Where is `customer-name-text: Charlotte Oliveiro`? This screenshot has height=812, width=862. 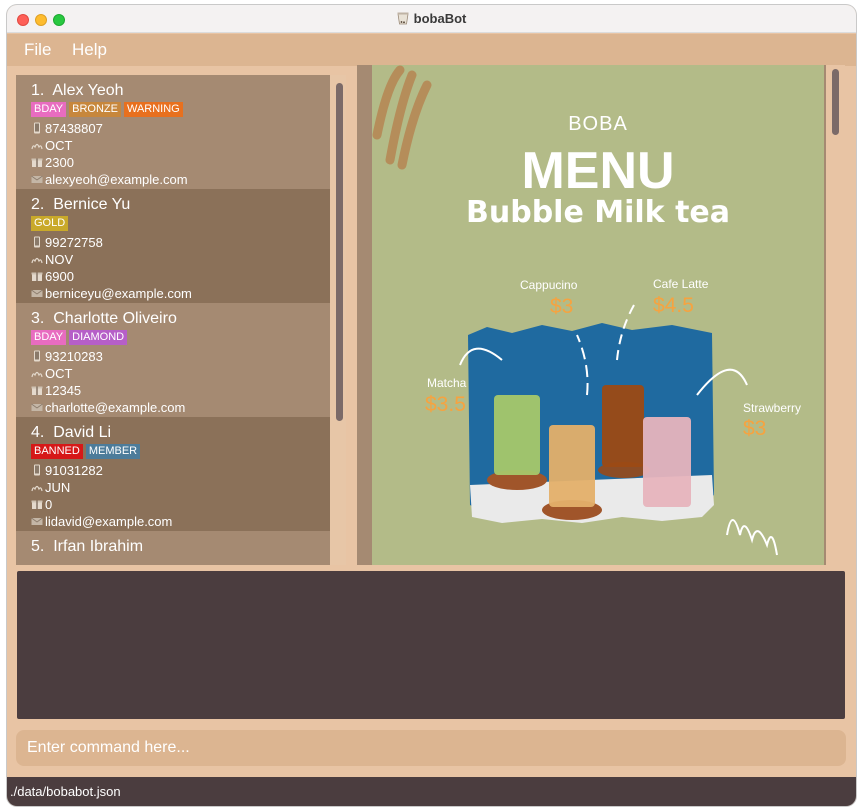 customer-name-text: Charlotte Oliveiro is located at coordinates (115, 318).